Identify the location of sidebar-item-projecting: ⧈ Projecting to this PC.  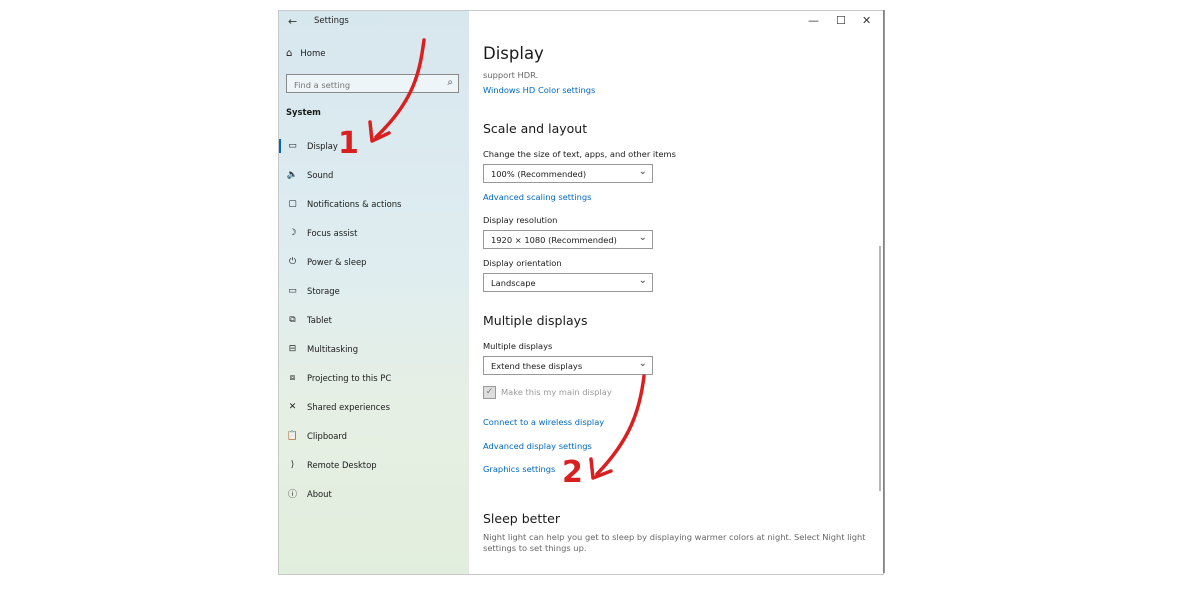
(374, 377).